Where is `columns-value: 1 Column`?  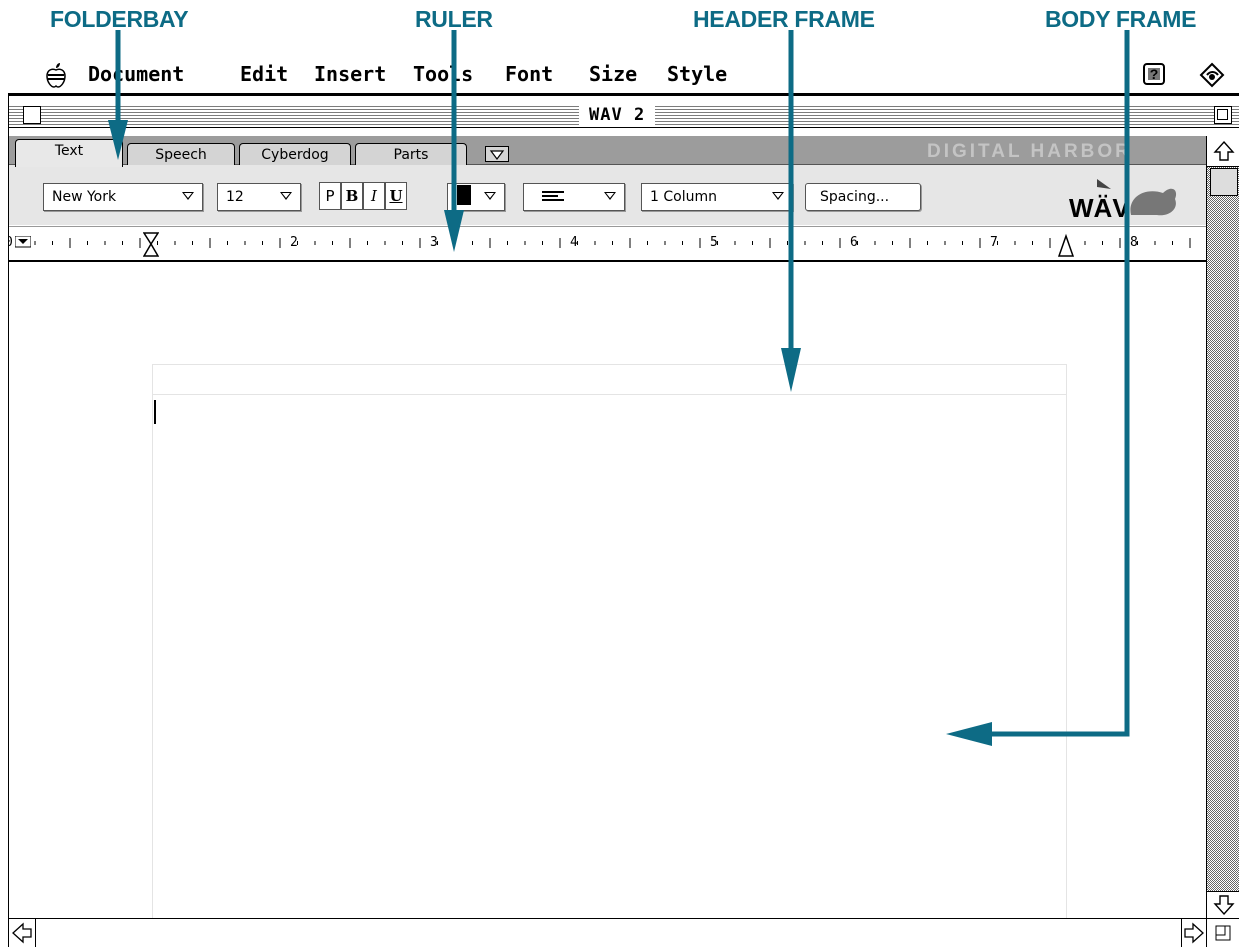
columns-value: 1 Column is located at coordinates (683, 197).